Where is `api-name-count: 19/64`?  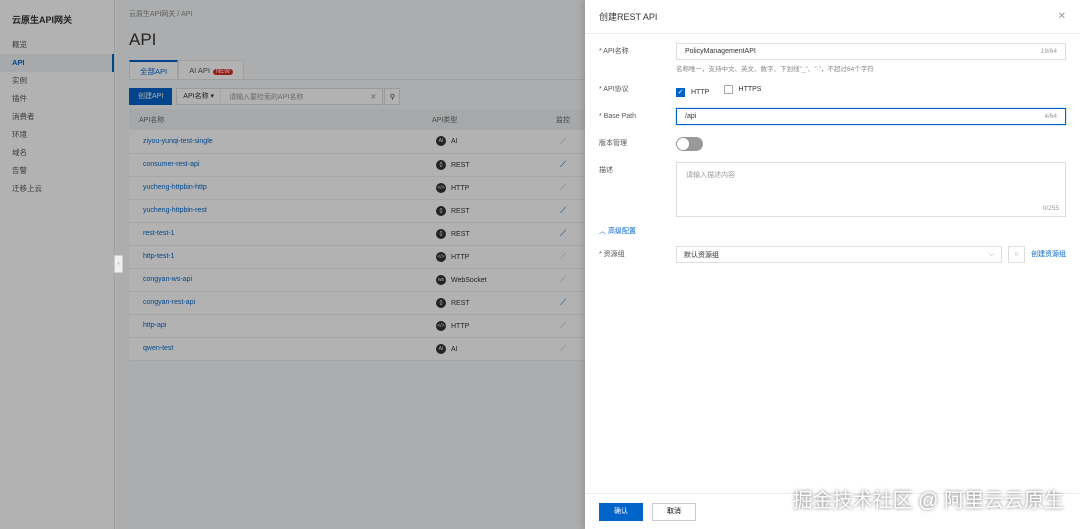 api-name-count: 19/64 is located at coordinates (1048, 51).